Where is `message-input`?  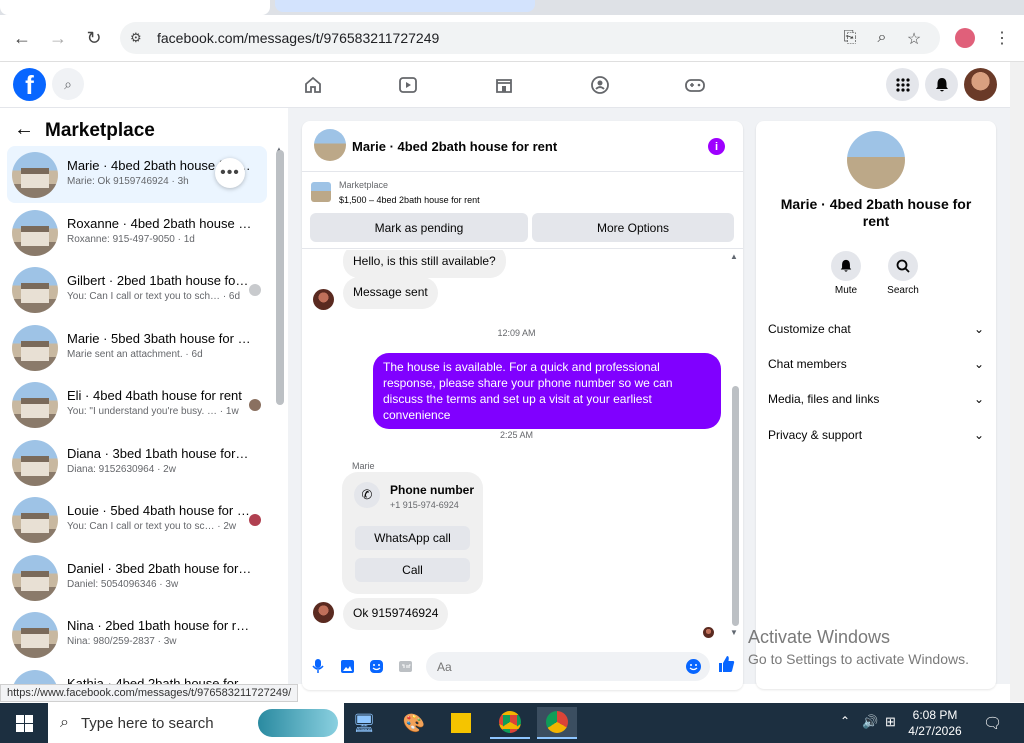
message-input is located at coordinates (568, 666).